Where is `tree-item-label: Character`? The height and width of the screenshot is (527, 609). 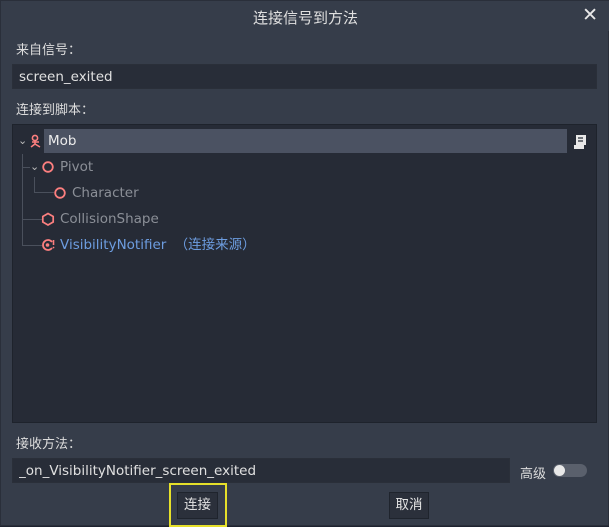
tree-item-label: Character is located at coordinates (105, 193).